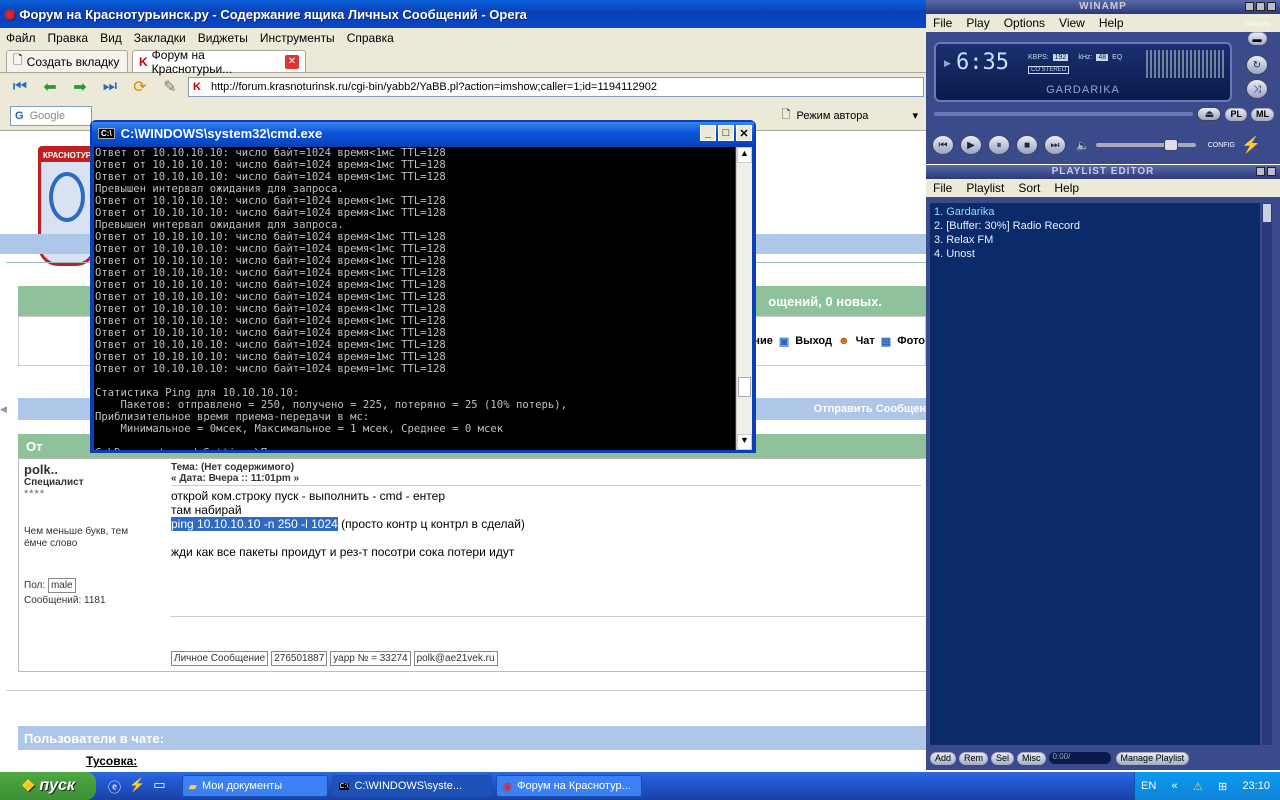  What do you see at coordinates (21, 38) in the screenshot?
I see `menu-file: Файл` at bounding box center [21, 38].